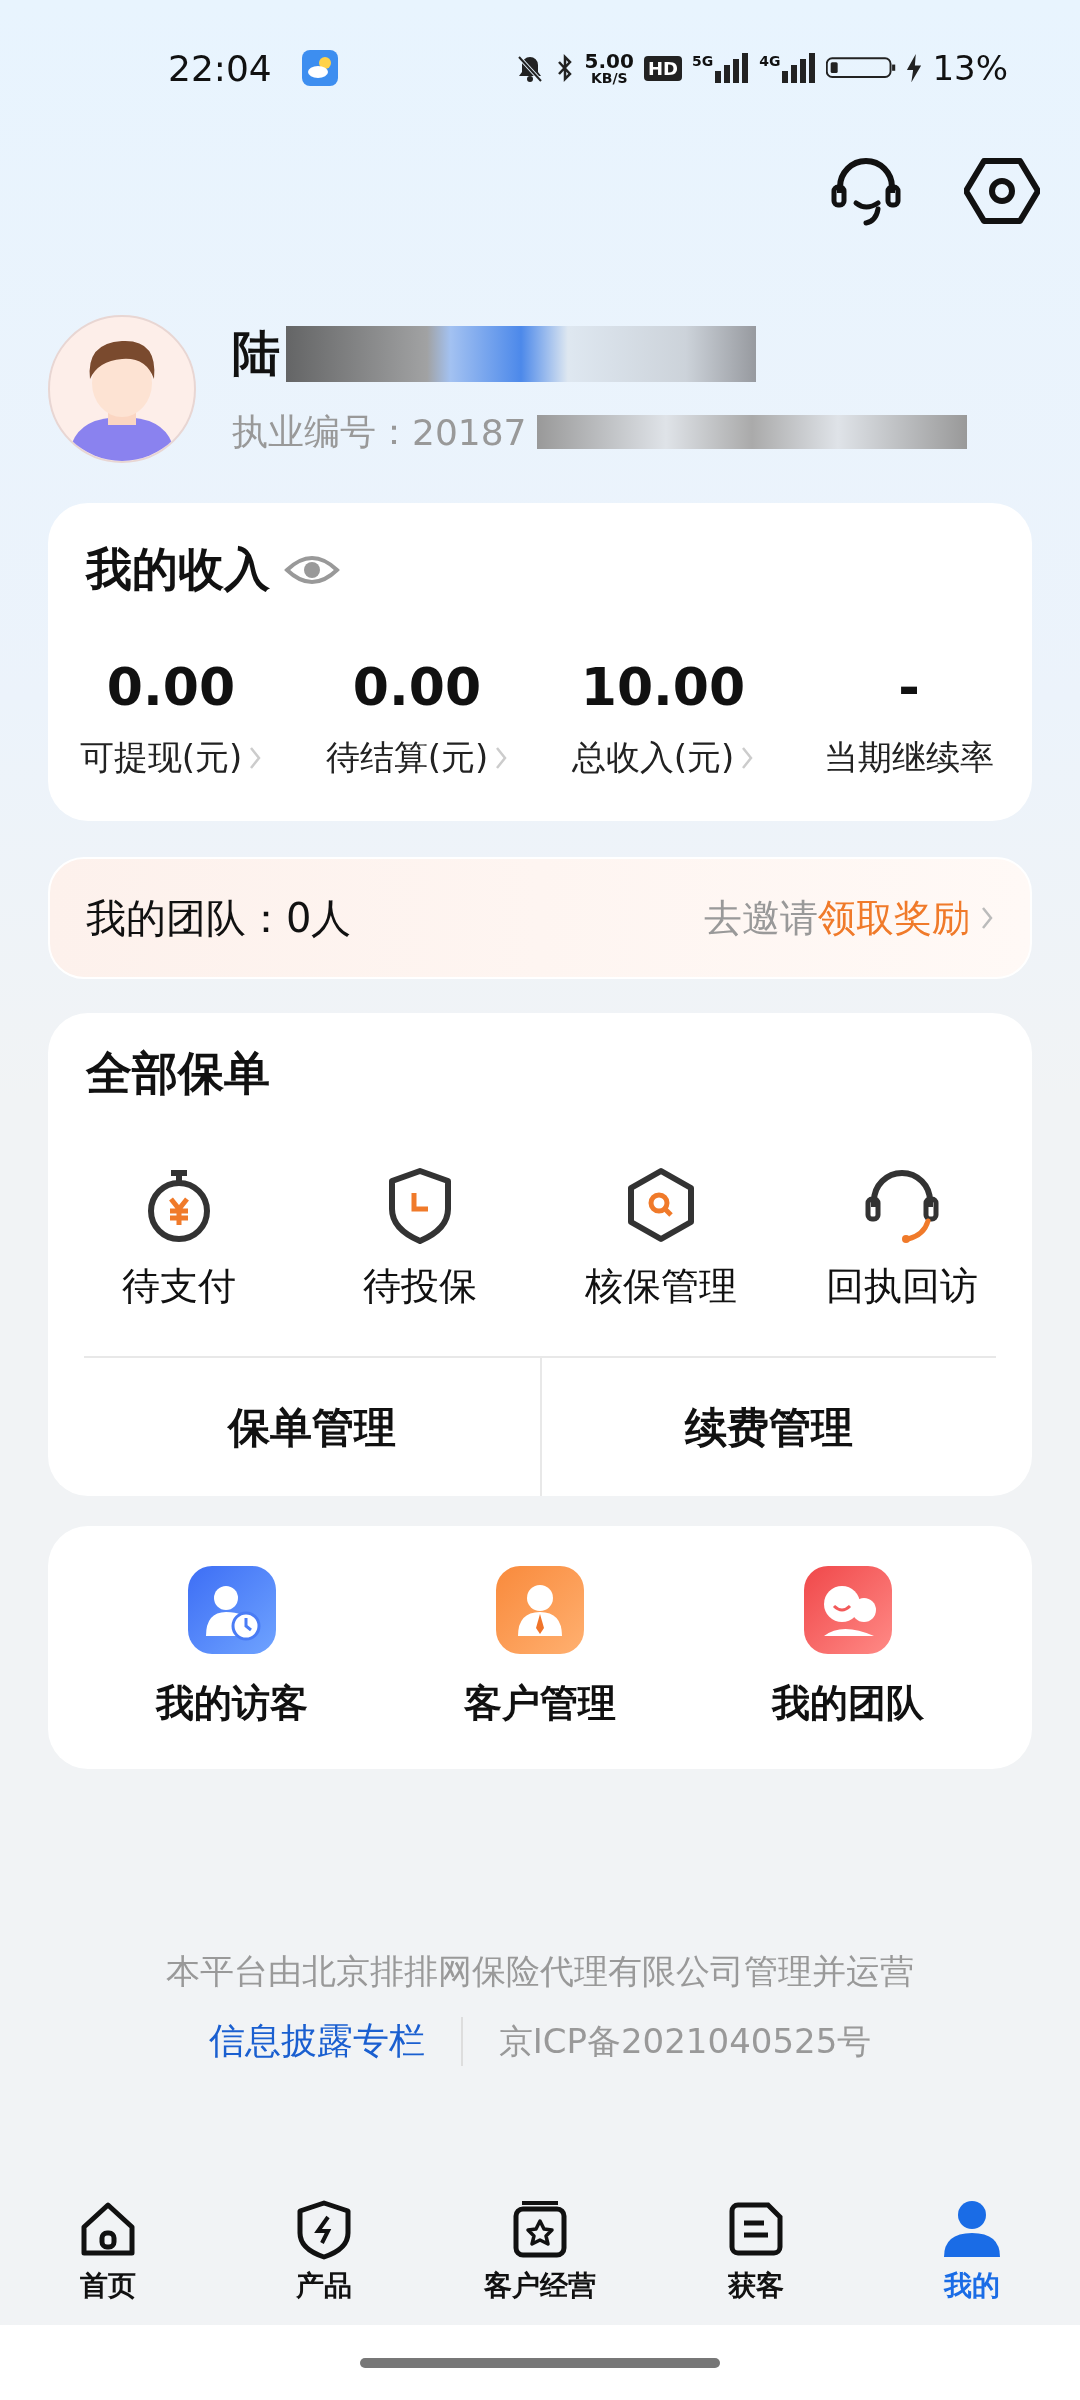 This screenshot has height=2400, width=1080. What do you see at coordinates (653, 758) in the screenshot?
I see `stat-label: 总收入(元)` at bounding box center [653, 758].